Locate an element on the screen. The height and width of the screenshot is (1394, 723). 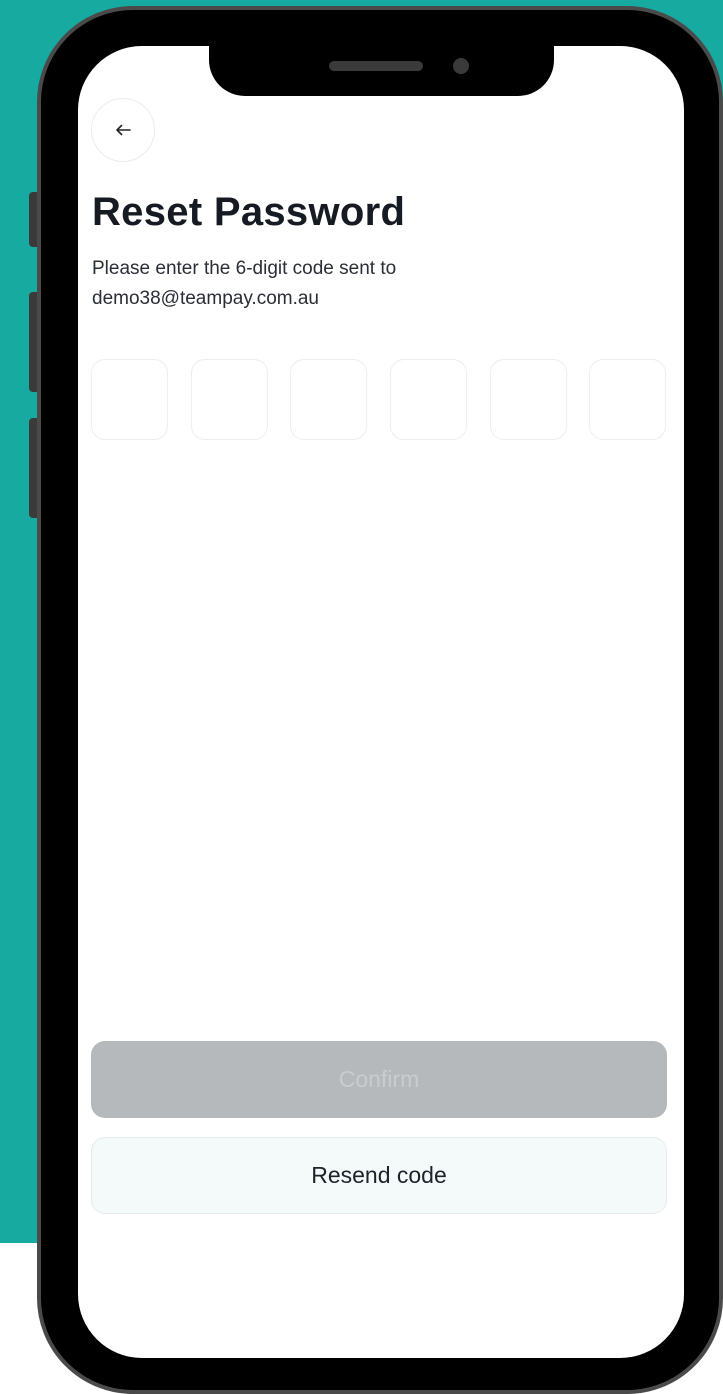
confirm-button-label: Confirm is located at coordinates (379, 1079).